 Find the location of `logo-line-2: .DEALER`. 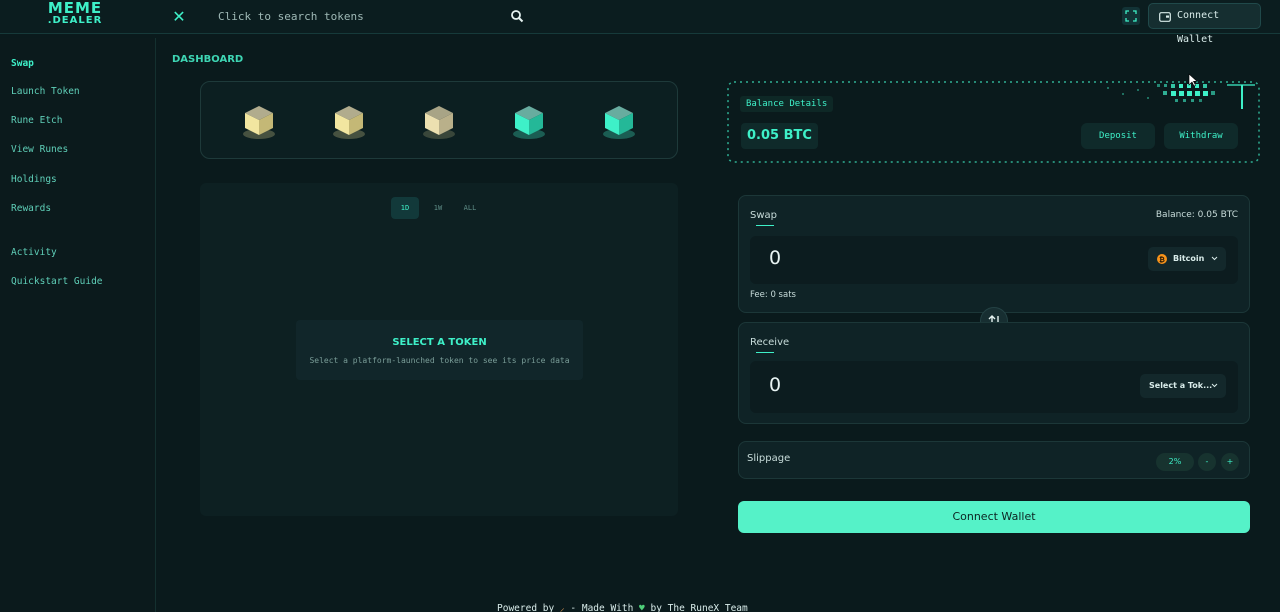

logo-line-2: .DEALER is located at coordinates (75, 20).